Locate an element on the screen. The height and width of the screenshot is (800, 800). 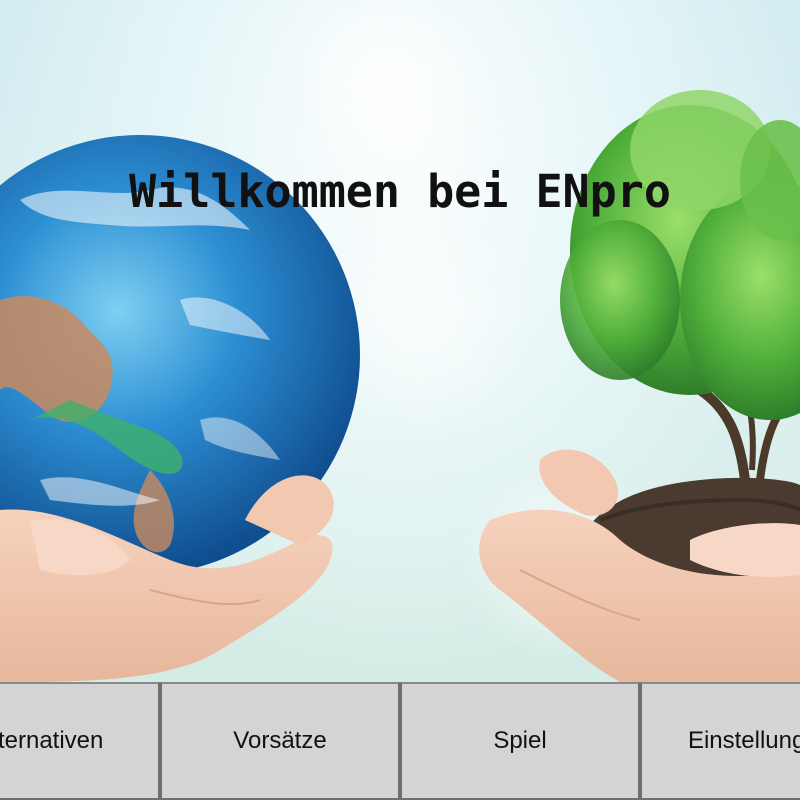
resolutions-button-label: Vorsätze is located at coordinates (280, 740).